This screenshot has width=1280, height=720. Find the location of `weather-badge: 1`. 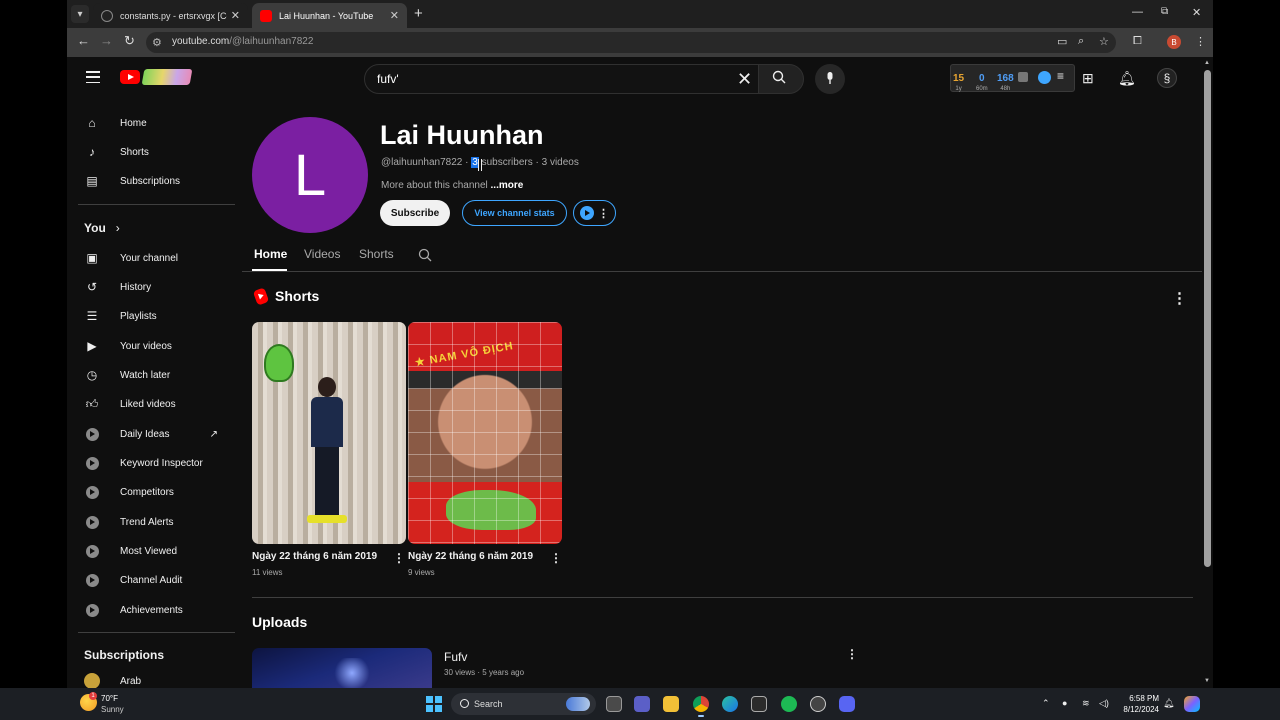

weather-badge: 1 is located at coordinates (93, 696).